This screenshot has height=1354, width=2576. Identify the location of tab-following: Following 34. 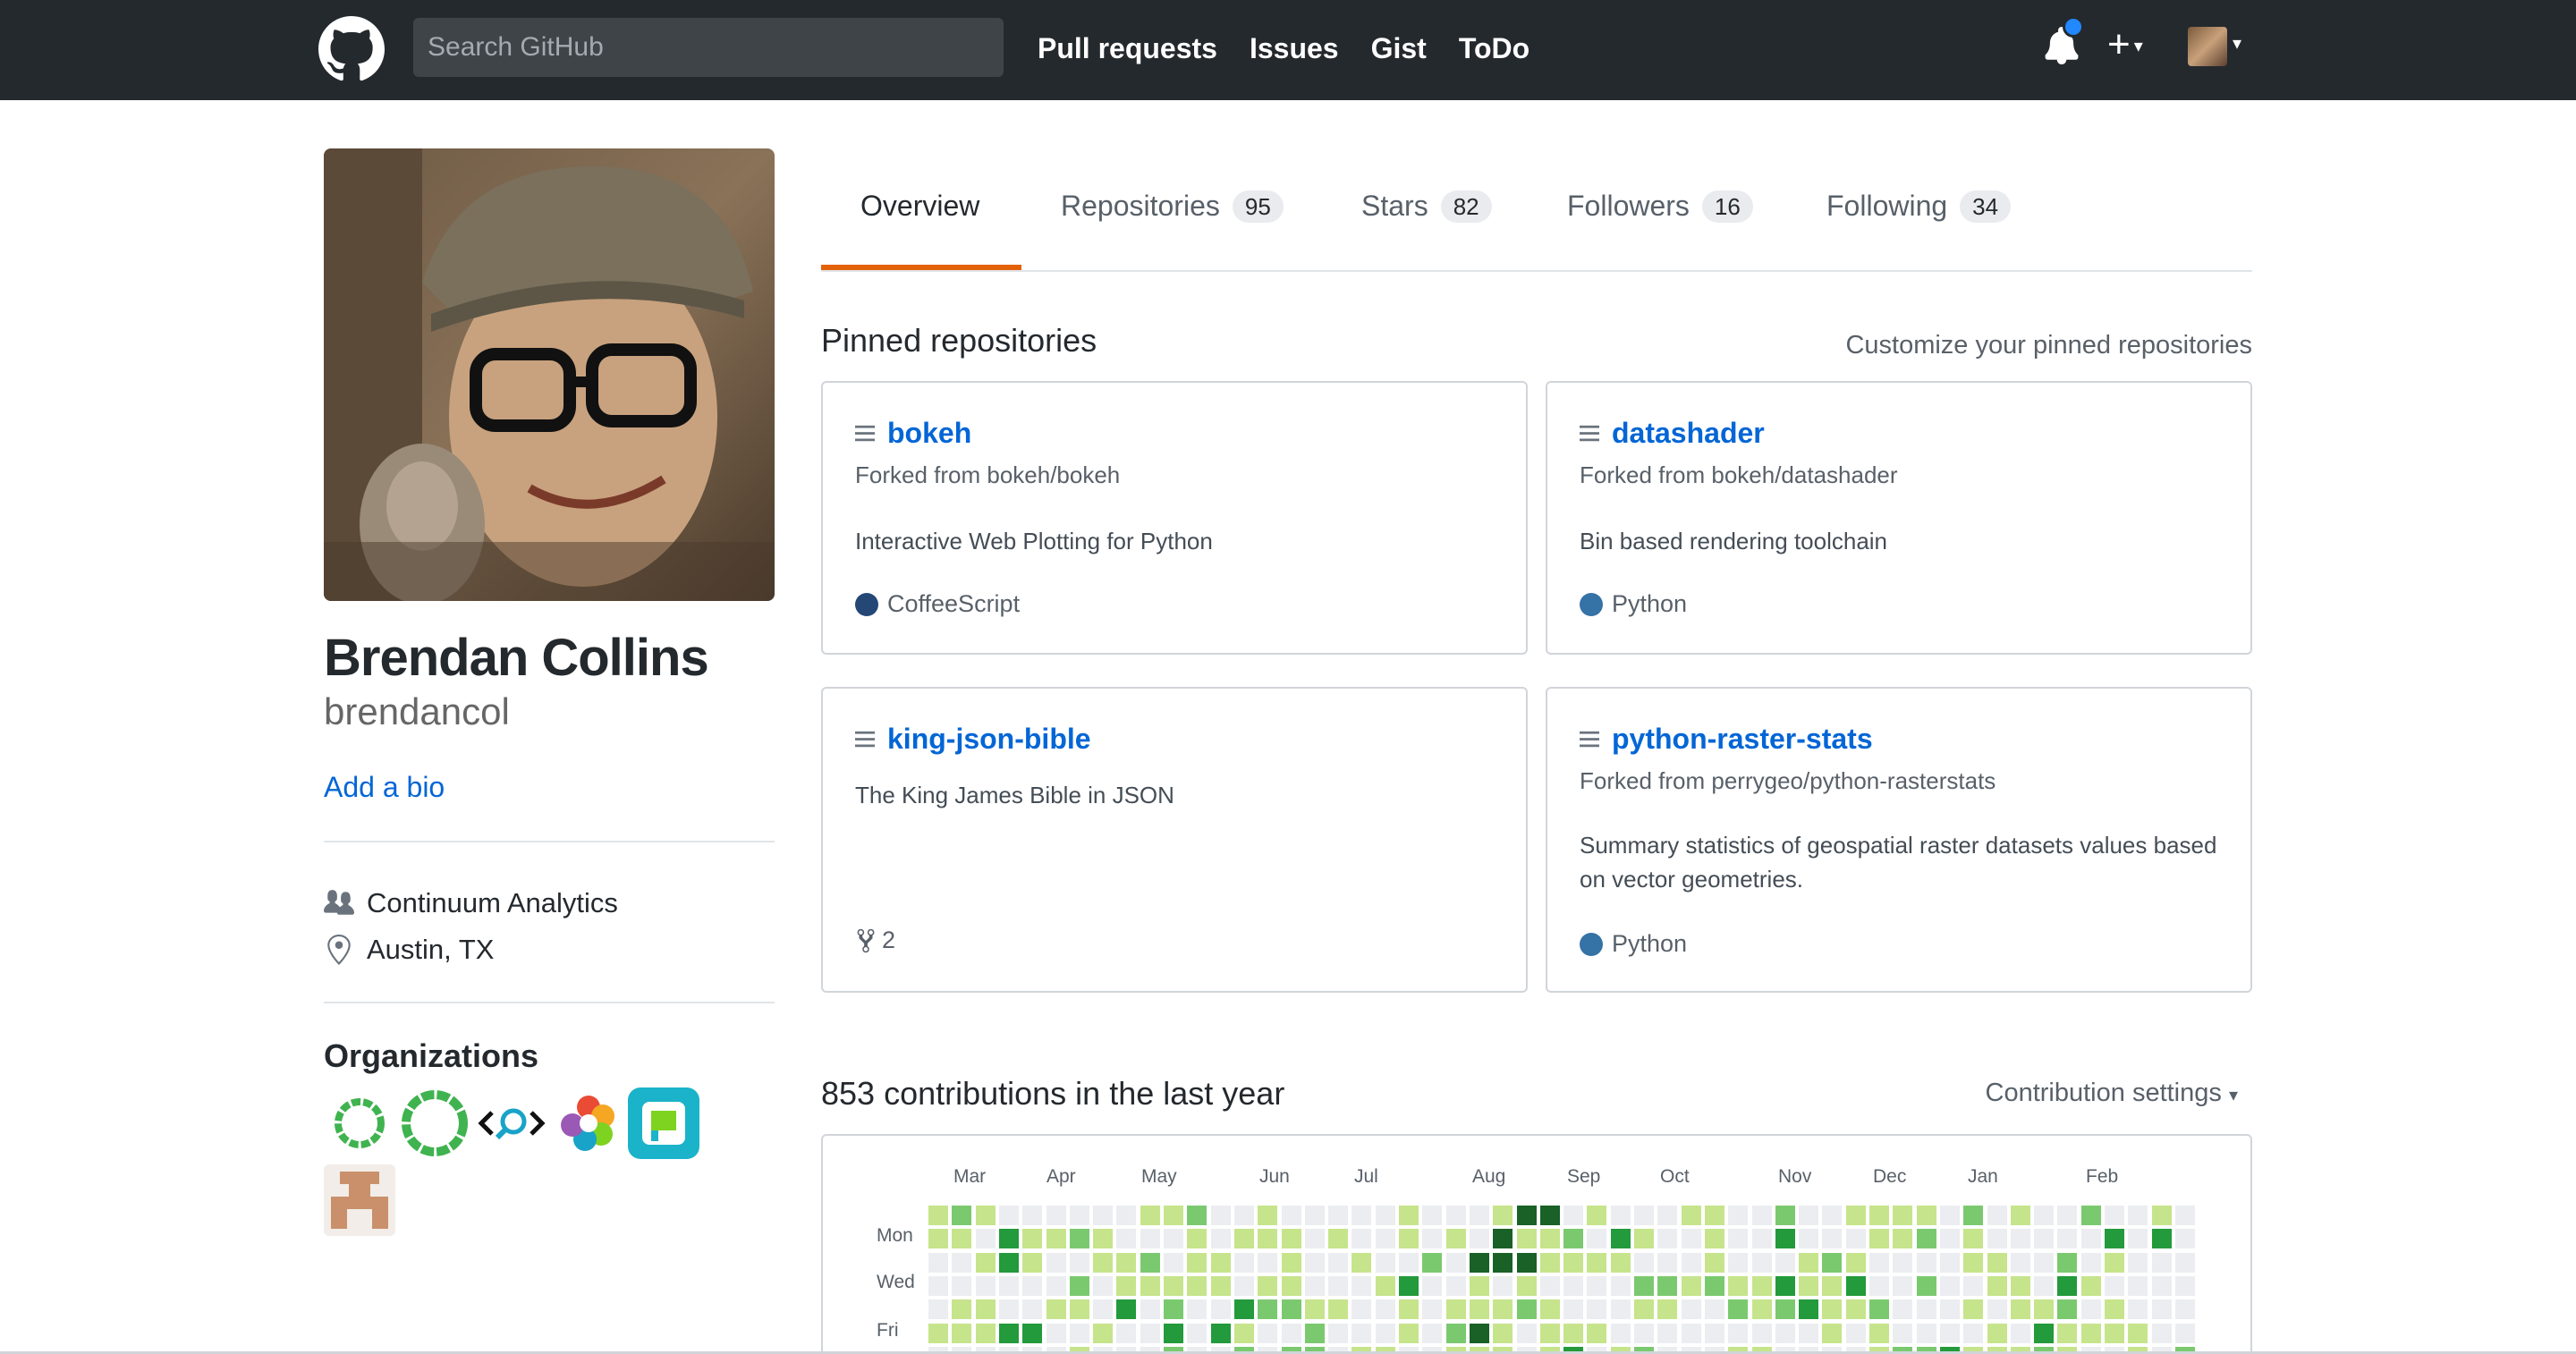
(1919, 206).